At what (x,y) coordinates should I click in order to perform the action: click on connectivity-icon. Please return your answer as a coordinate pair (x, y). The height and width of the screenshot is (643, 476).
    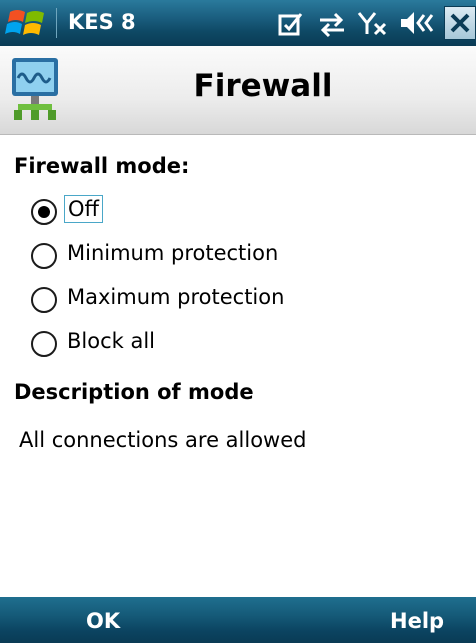
    Looking at the image, I should click on (332, 23).